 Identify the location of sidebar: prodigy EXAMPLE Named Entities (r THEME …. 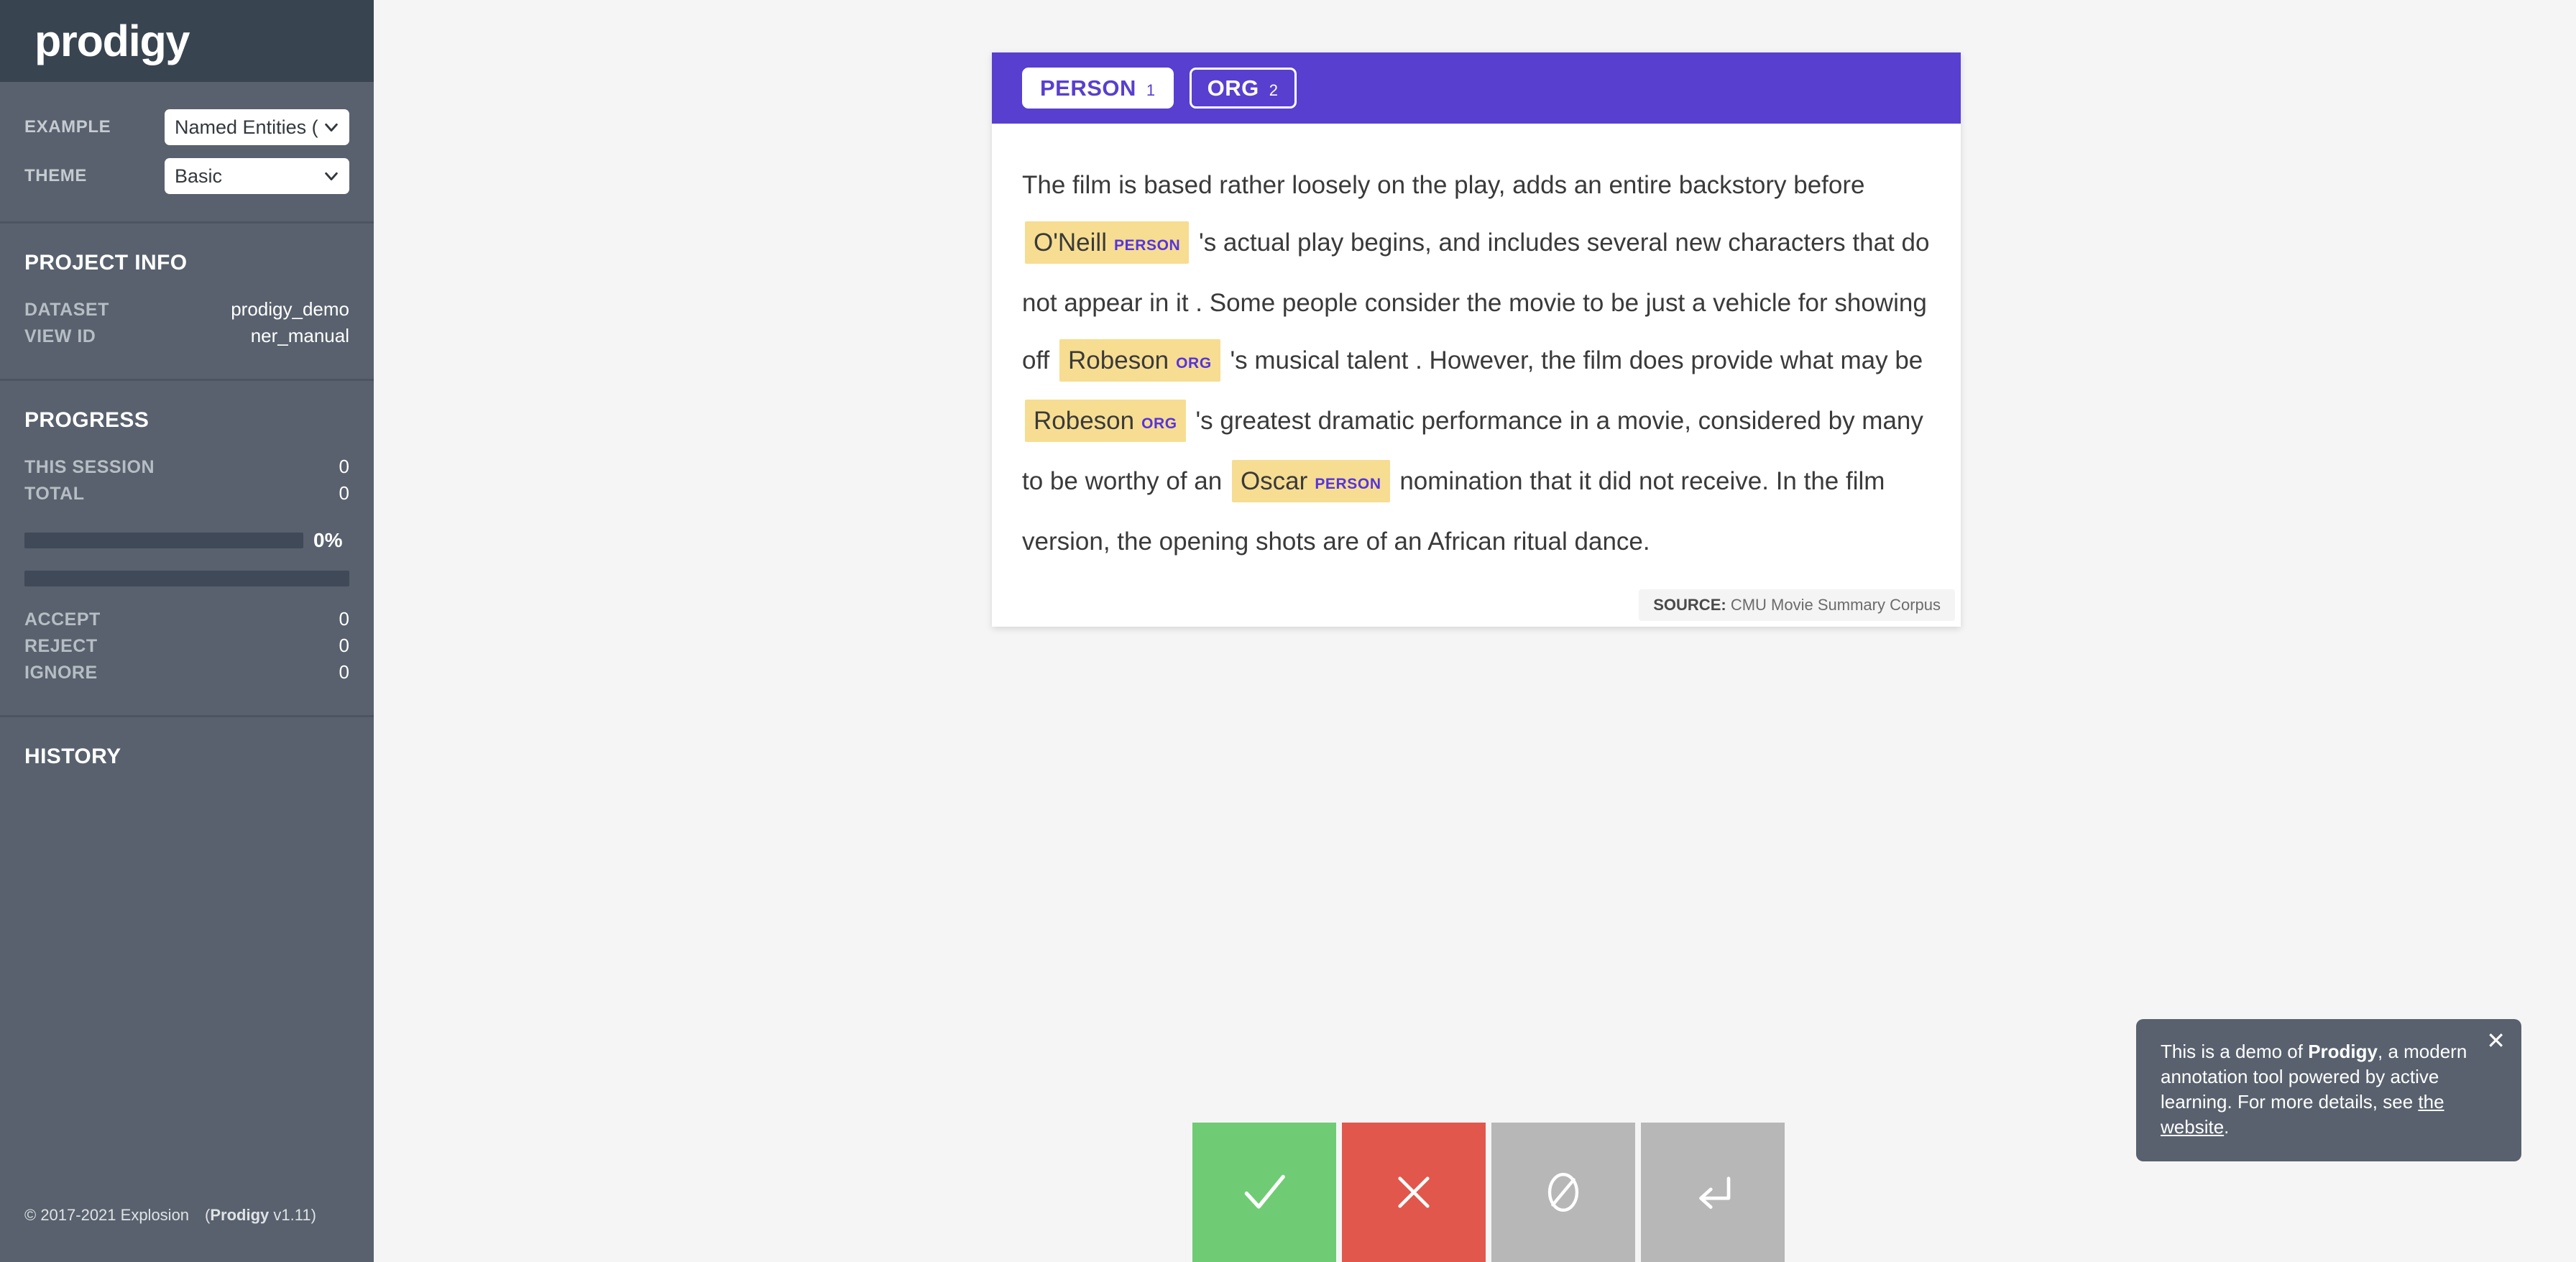
(187, 631).